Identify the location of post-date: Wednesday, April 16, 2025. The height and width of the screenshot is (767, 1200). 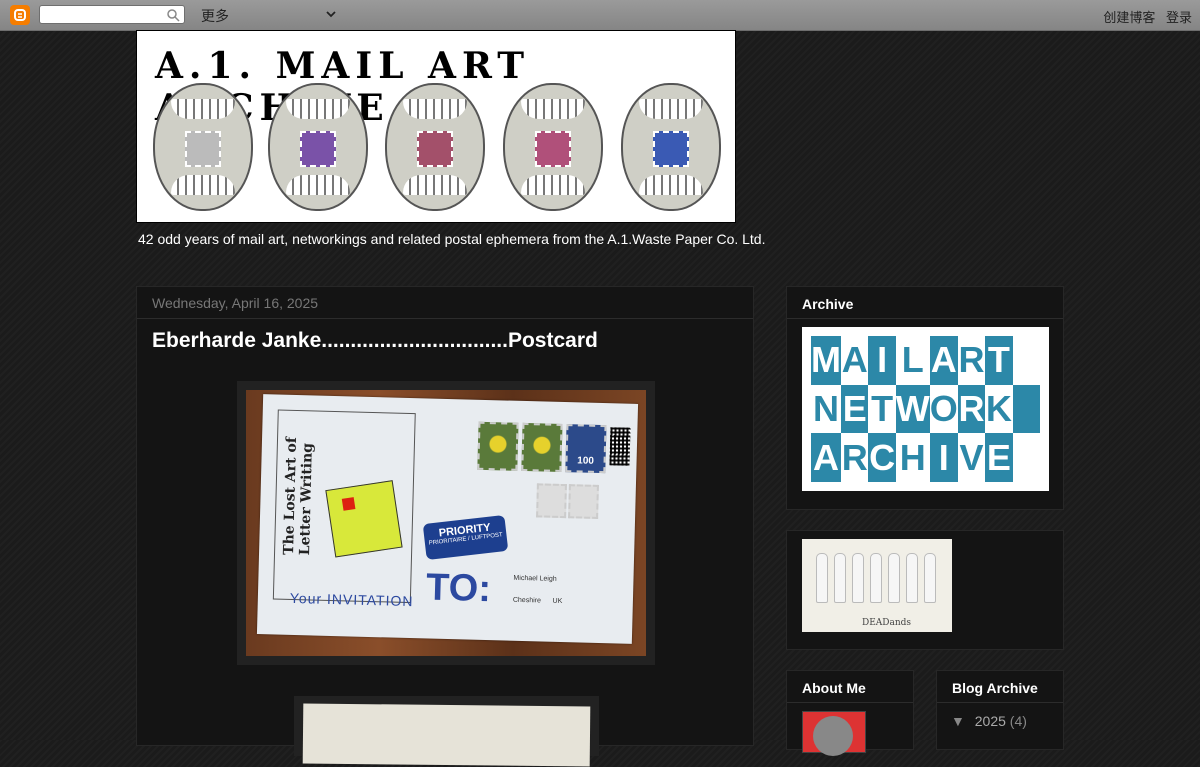
(235, 303).